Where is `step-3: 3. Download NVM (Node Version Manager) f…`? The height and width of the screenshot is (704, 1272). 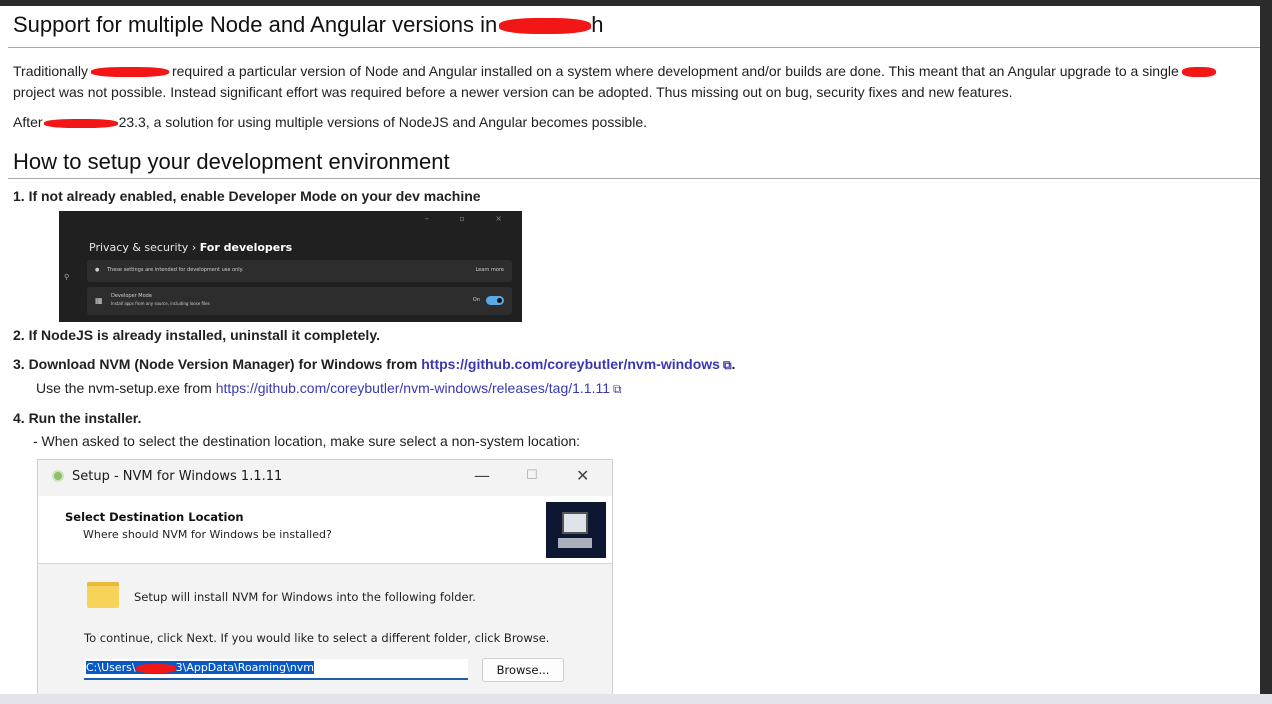 step-3: 3. Download NVM (Node Version Manager) f… is located at coordinates (374, 364).